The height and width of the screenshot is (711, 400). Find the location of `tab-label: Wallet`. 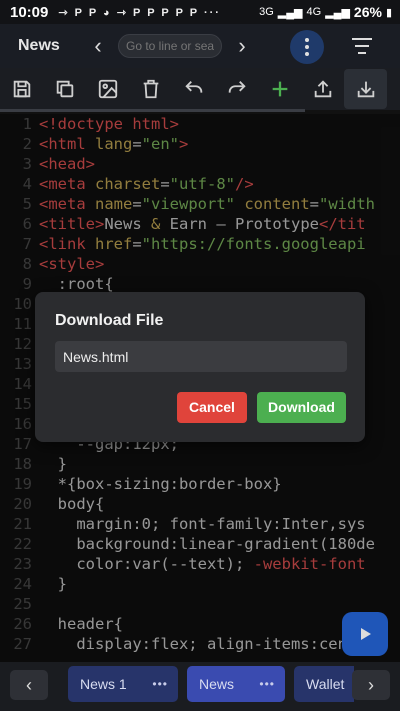

tab-label: Wallet is located at coordinates (325, 684).